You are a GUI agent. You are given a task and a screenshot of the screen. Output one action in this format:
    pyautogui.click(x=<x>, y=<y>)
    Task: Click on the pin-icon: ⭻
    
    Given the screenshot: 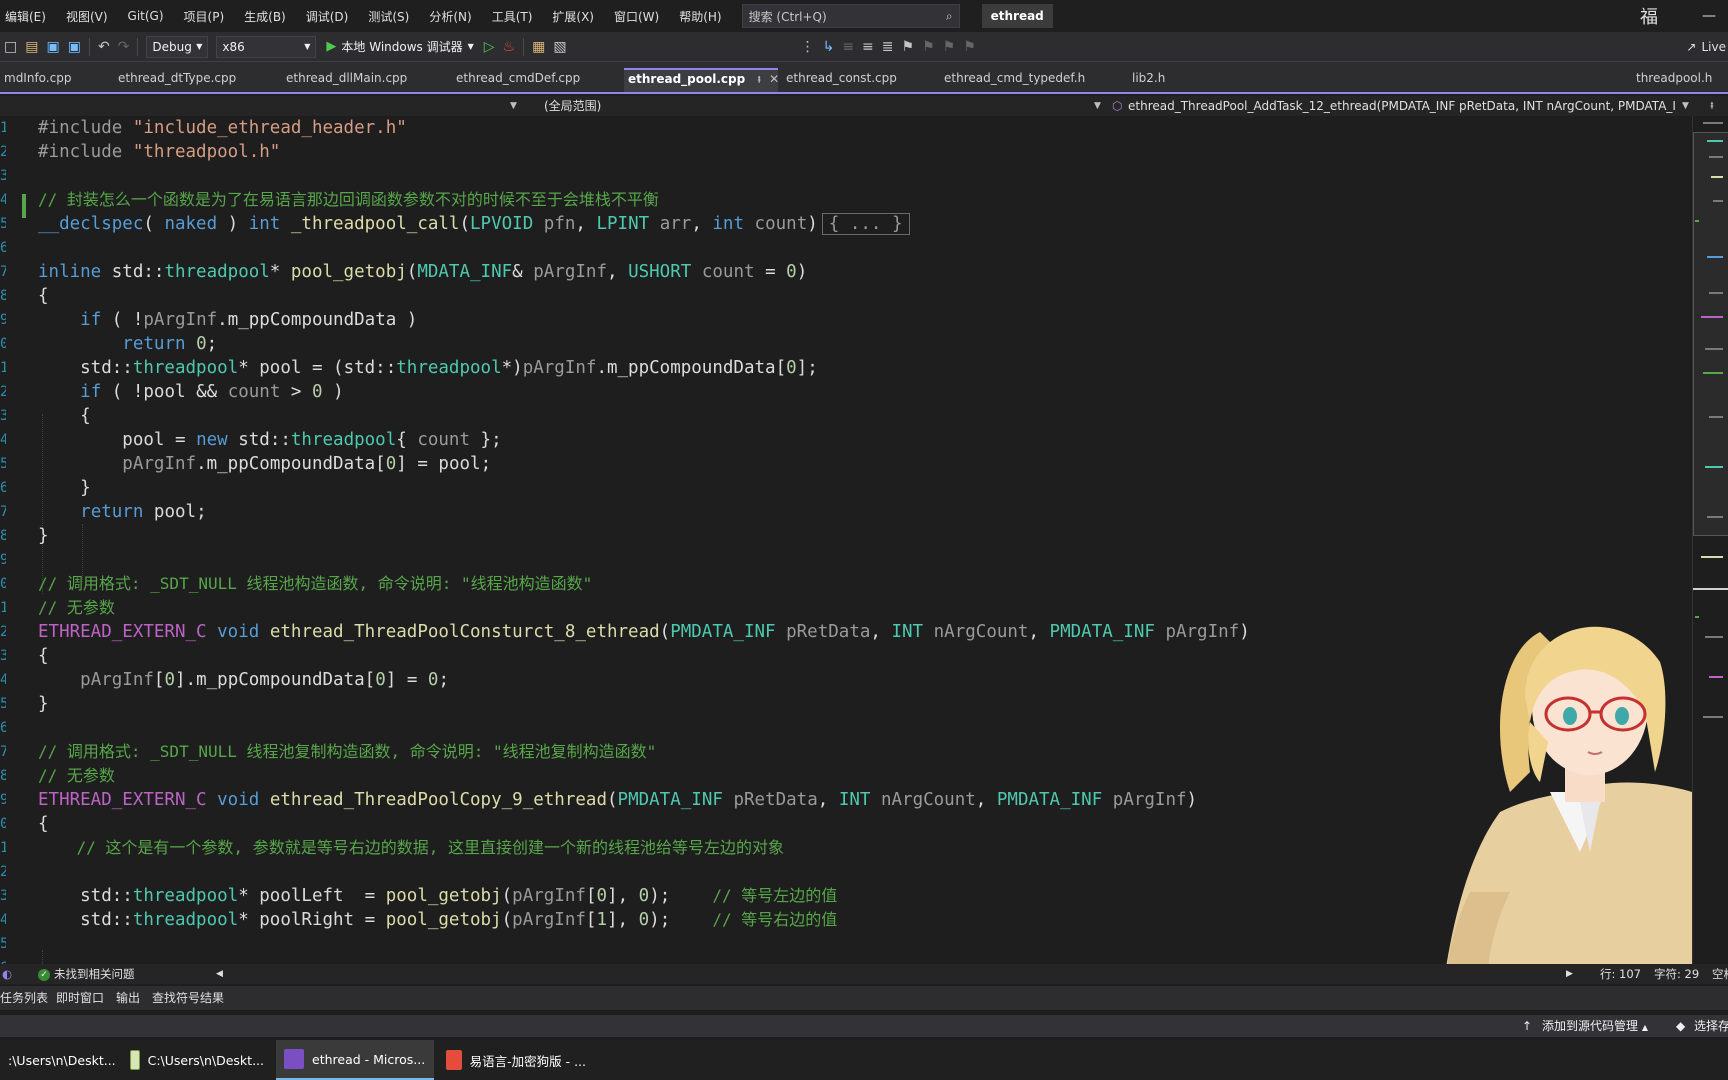 What is the action you would take?
    pyautogui.click(x=759, y=79)
    